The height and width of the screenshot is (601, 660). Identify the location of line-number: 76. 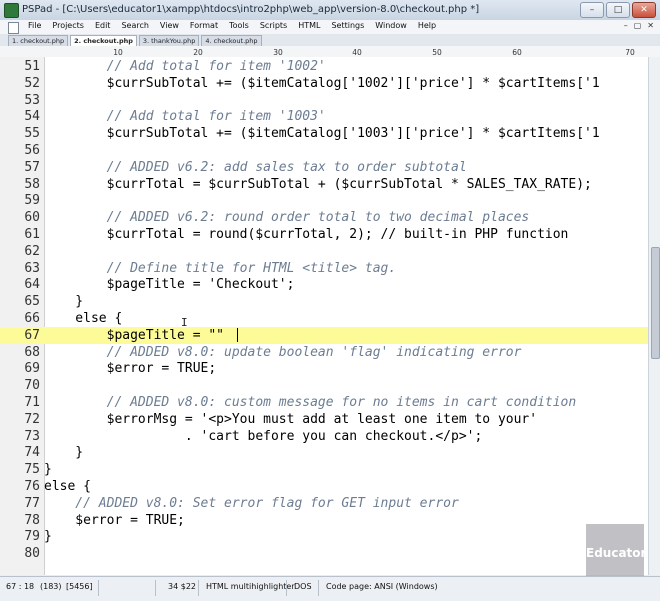
(32, 486).